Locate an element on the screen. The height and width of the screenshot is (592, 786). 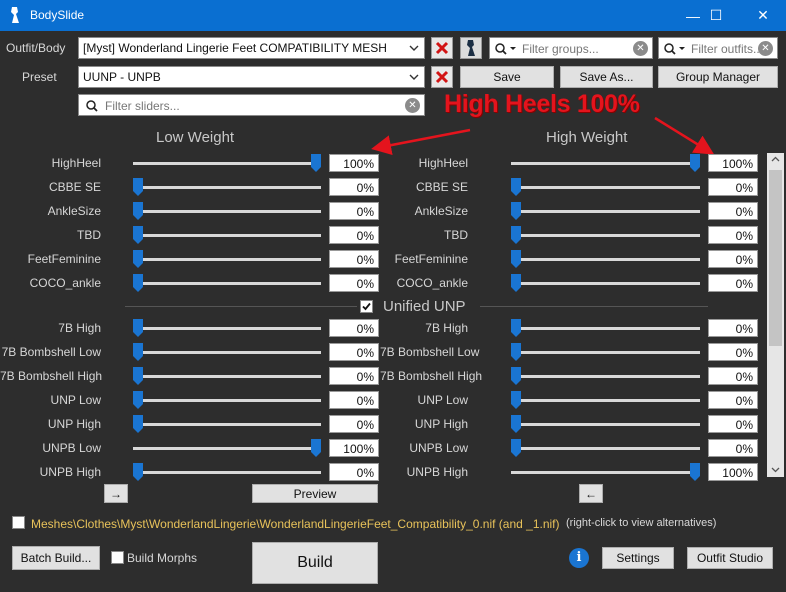
outfit-studio-button: Outfit Studio is located at coordinates (730, 558).